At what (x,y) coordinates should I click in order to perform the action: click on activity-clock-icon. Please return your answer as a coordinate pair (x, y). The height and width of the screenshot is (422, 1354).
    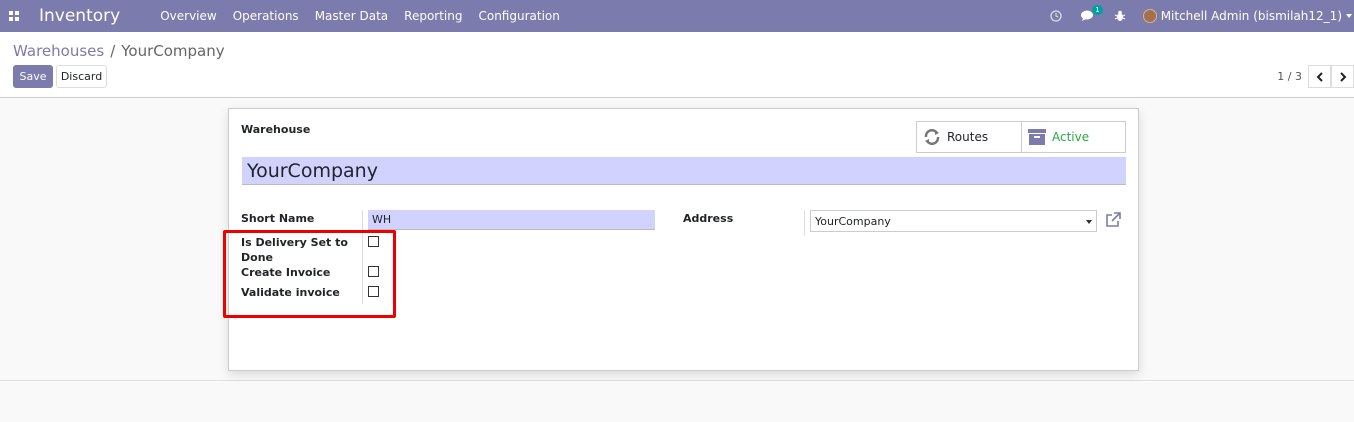
    Looking at the image, I should click on (1056, 16).